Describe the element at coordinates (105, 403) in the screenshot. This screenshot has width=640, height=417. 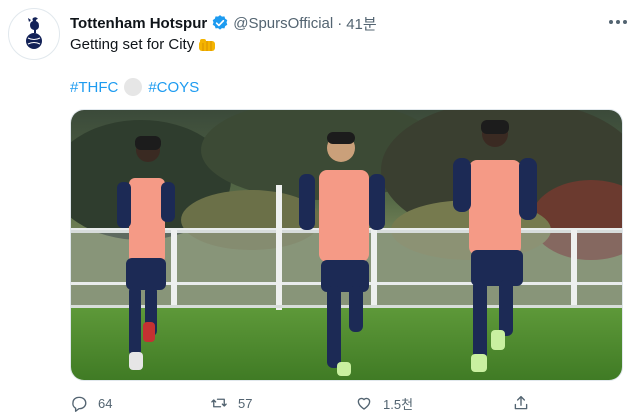
I see `reply-count: 64` at that location.